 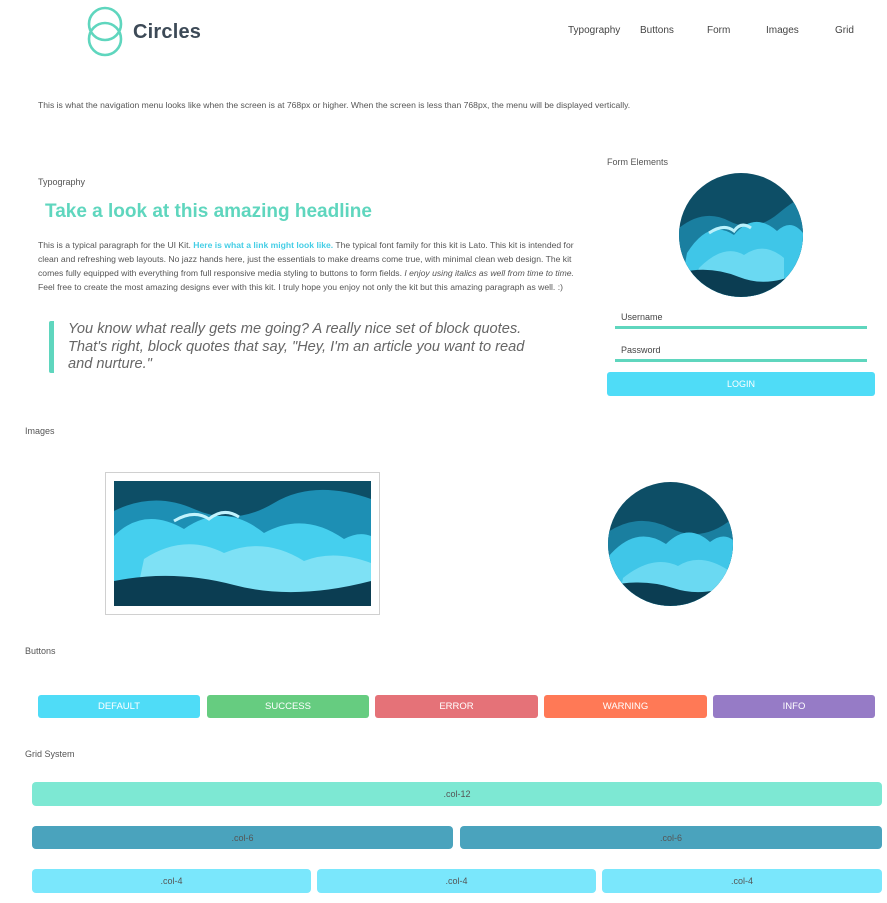 What do you see at coordinates (594, 30) in the screenshot?
I see `nav-typography: Typography` at bounding box center [594, 30].